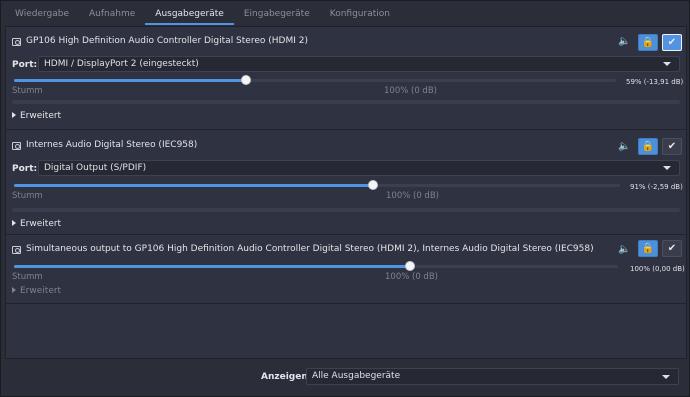  I want to click on port-select: Digital Output (S/PDIF), so click(359, 168).